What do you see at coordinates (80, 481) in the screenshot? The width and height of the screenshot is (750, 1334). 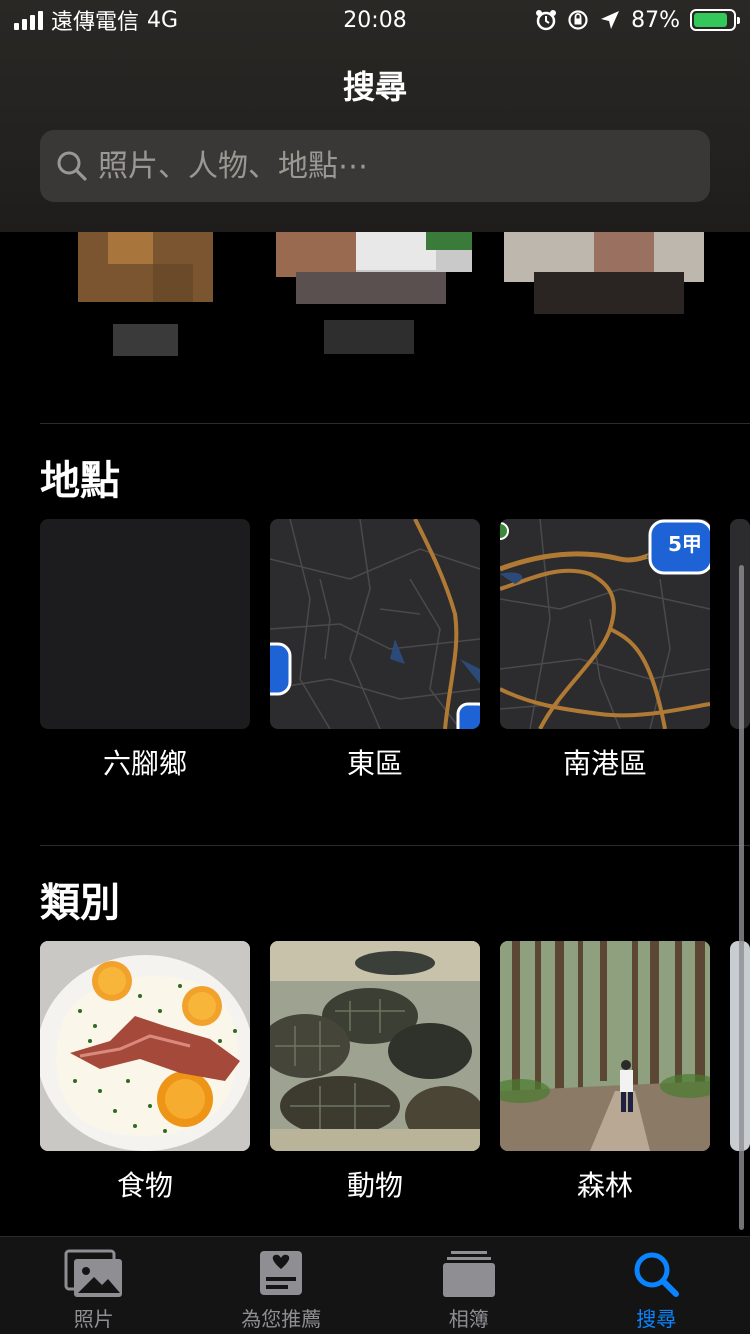 I see `places-section-title: 地點` at bounding box center [80, 481].